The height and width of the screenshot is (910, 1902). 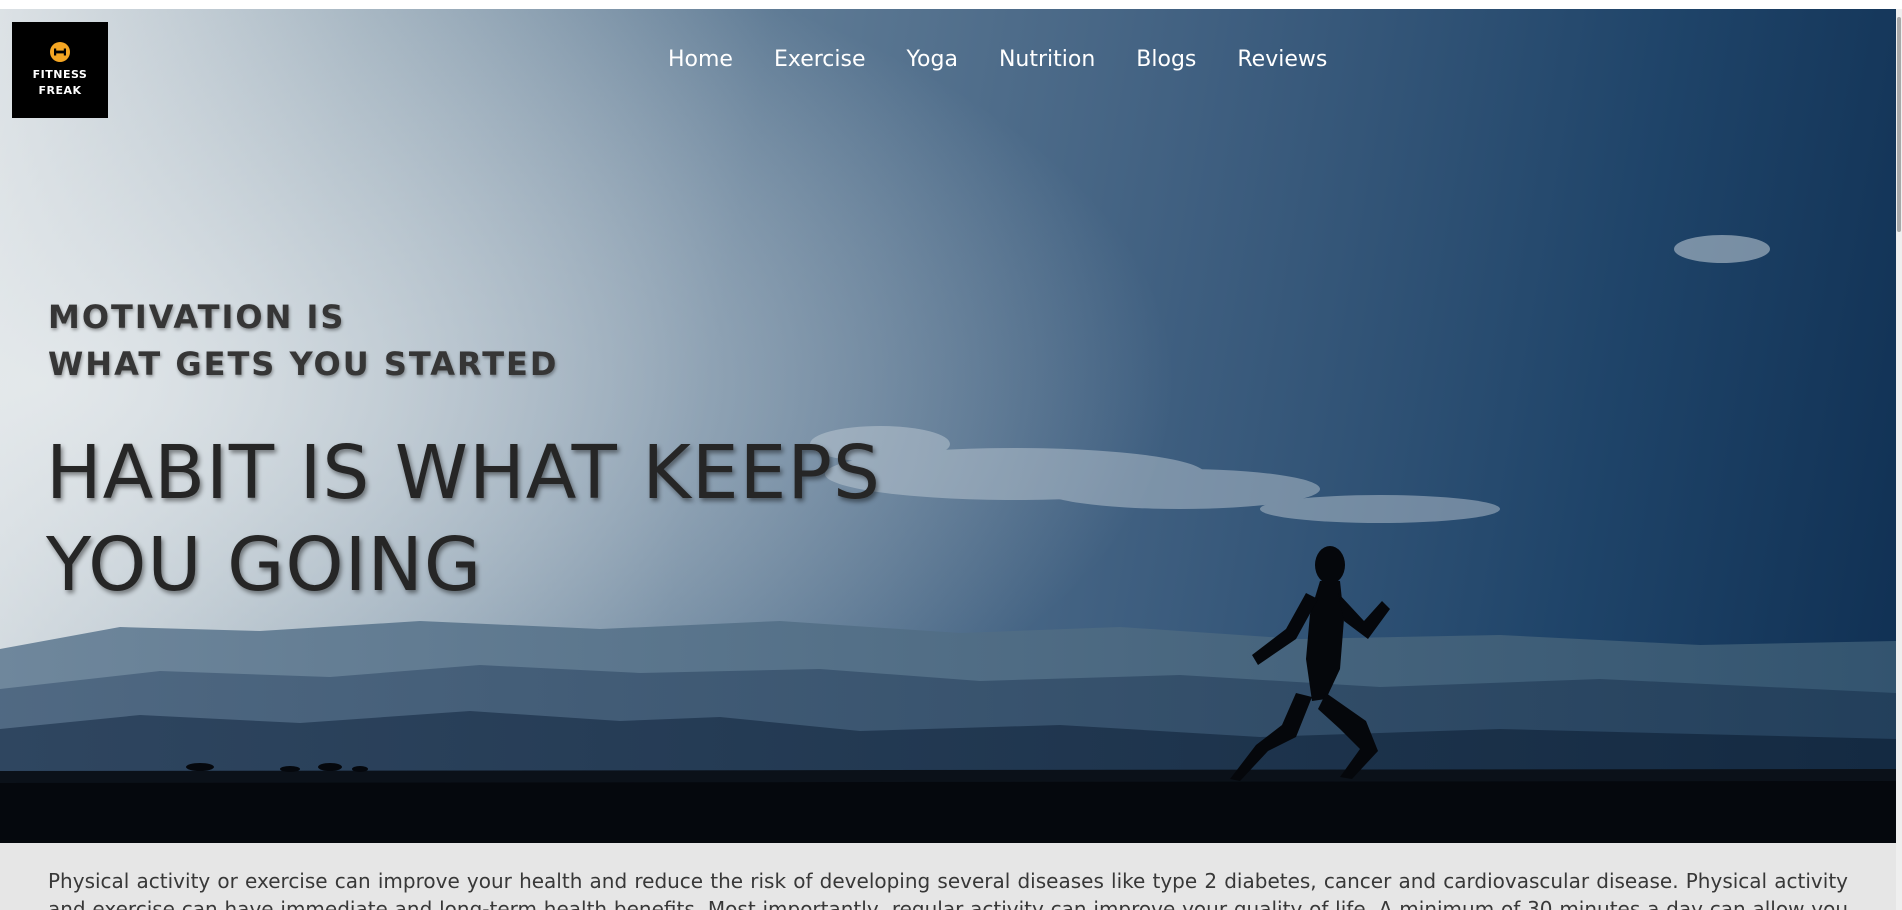 I want to click on dumbbell-icon, so click(x=60, y=52).